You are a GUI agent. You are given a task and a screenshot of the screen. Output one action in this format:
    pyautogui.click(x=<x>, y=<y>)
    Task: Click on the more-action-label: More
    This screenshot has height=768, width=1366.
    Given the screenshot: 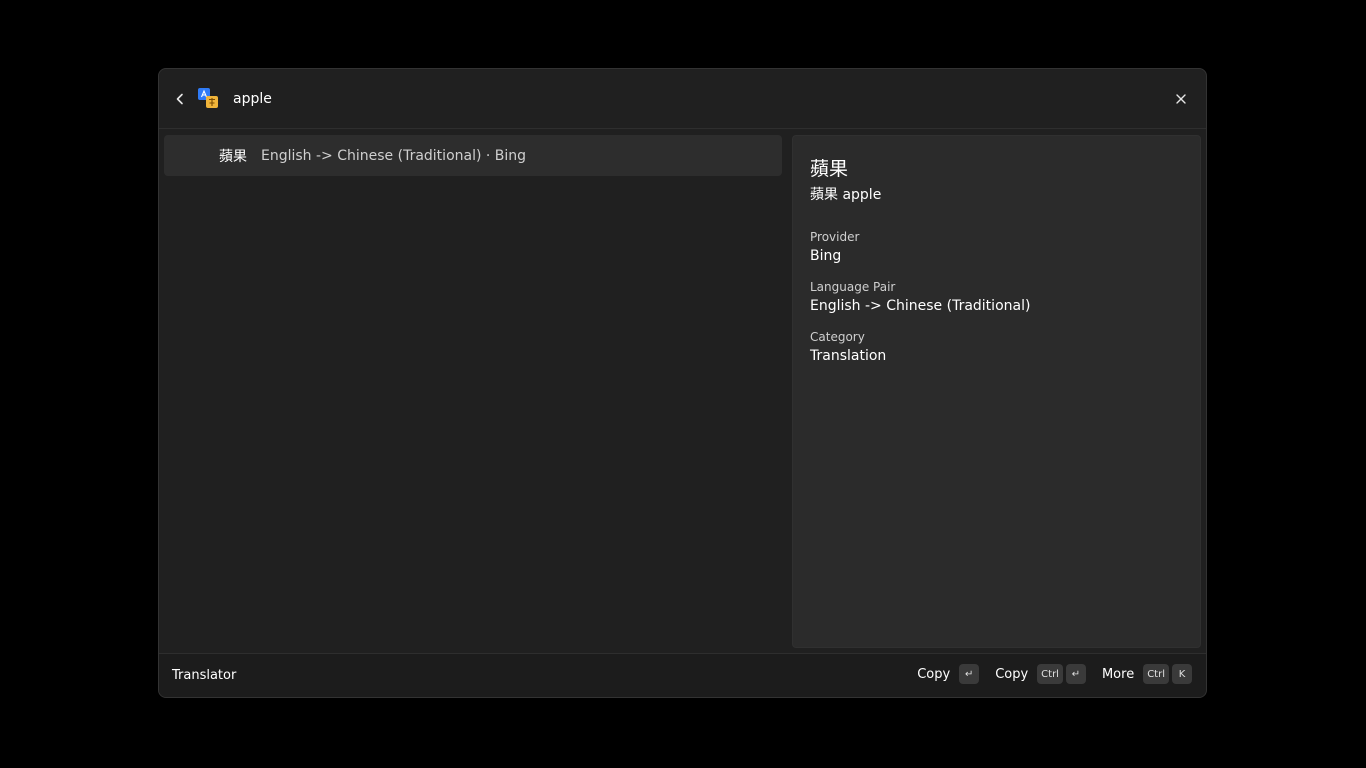 What is the action you would take?
    pyautogui.click(x=1118, y=674)
    